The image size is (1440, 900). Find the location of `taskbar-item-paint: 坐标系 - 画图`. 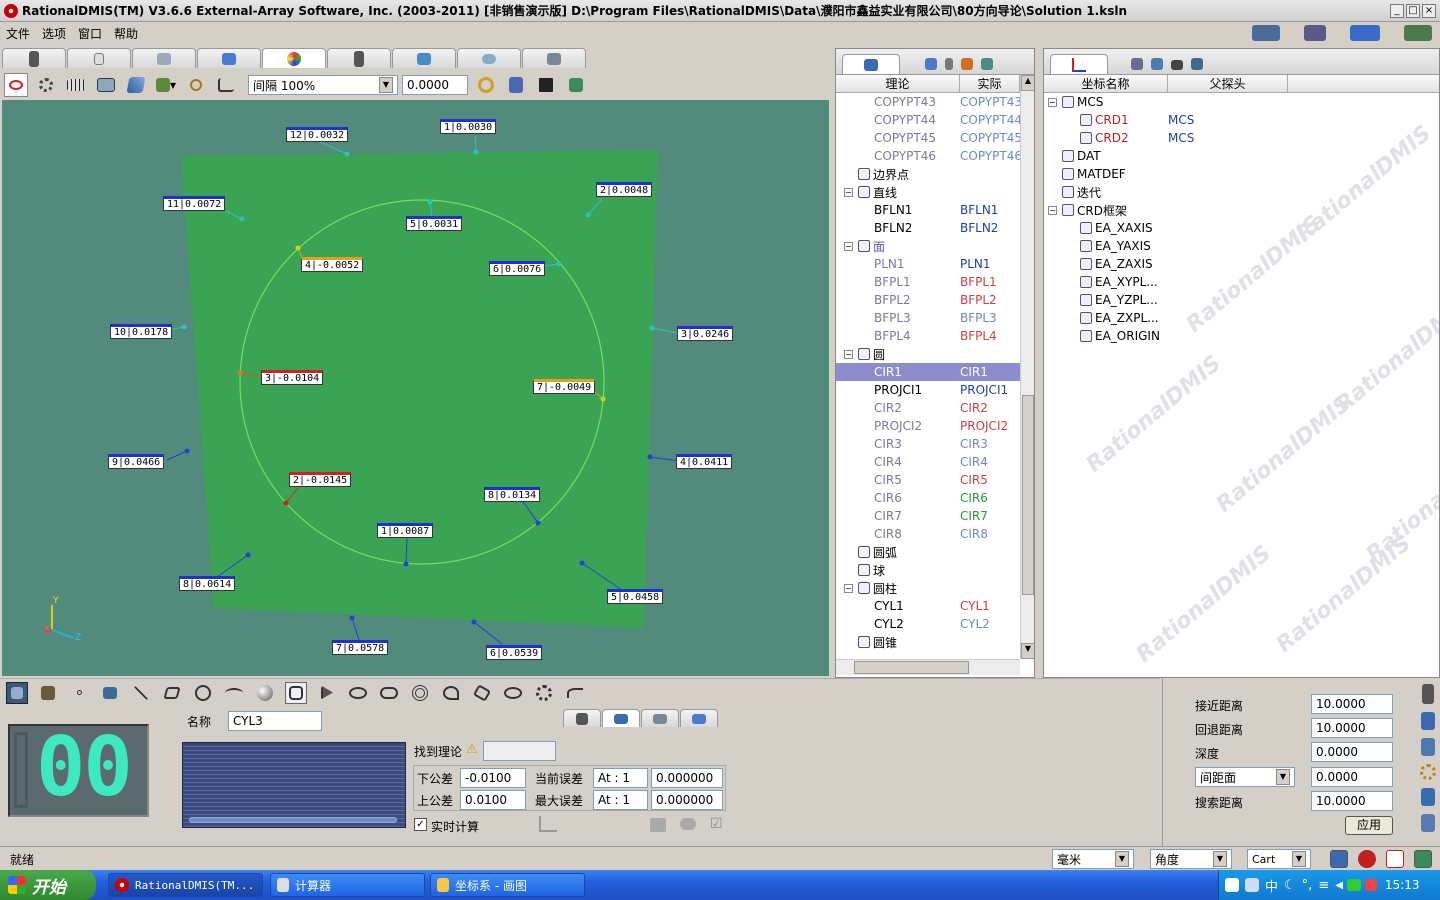

taskbar-item-paint: 坐标系 - 画图 is located at coordinates (507, 885).